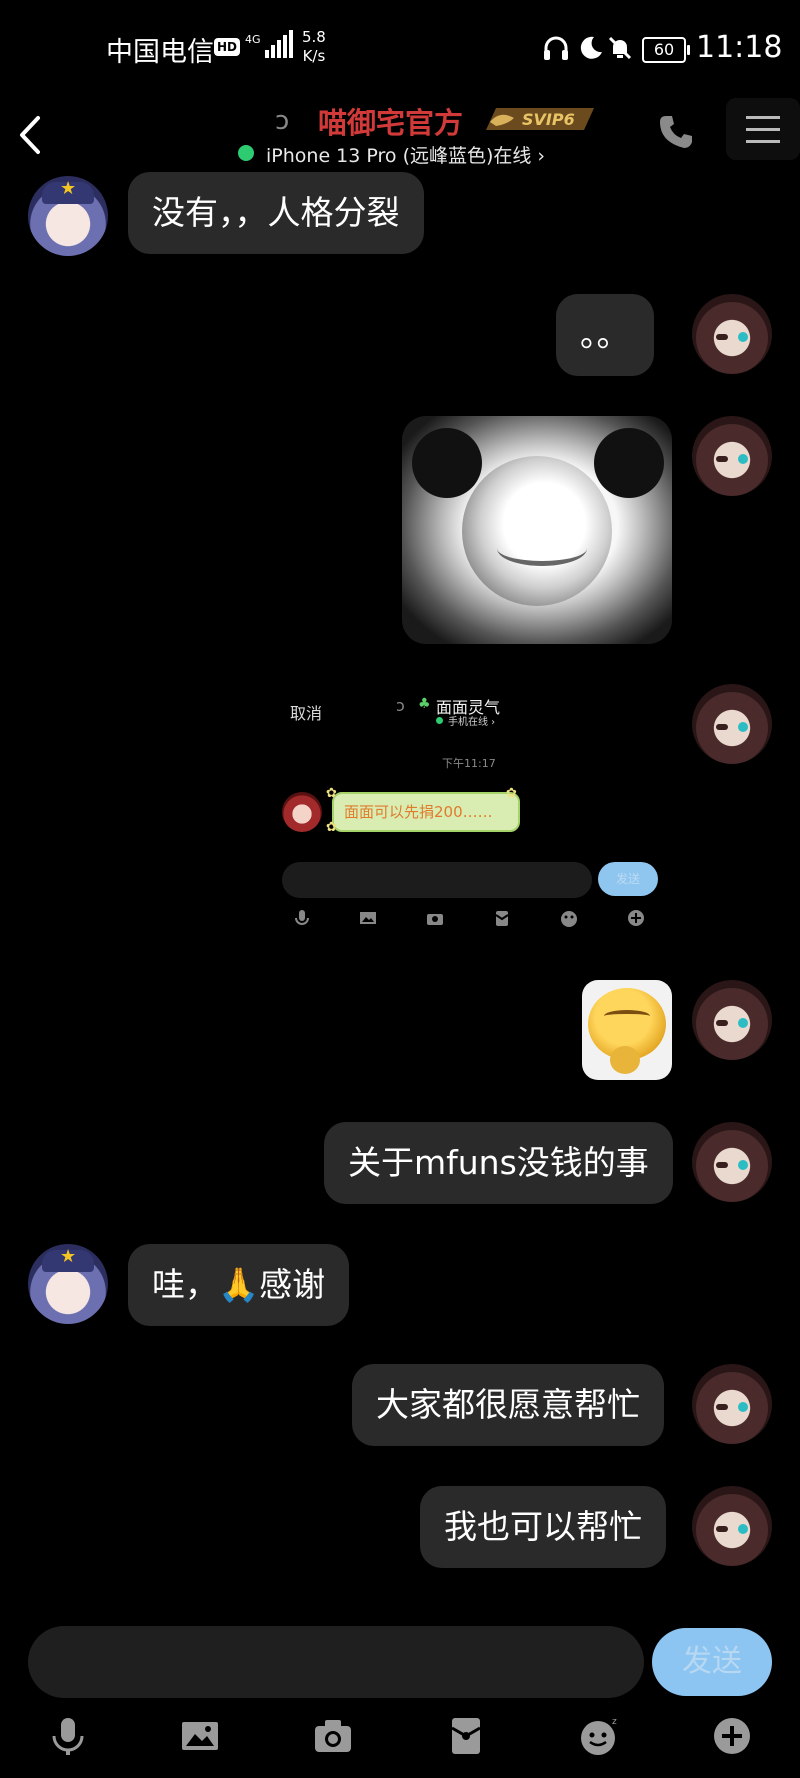  Describe the element at coordinates (469, 763) in the screenshot. I see `screenshot-timestamp: 下午11:17` at that location.